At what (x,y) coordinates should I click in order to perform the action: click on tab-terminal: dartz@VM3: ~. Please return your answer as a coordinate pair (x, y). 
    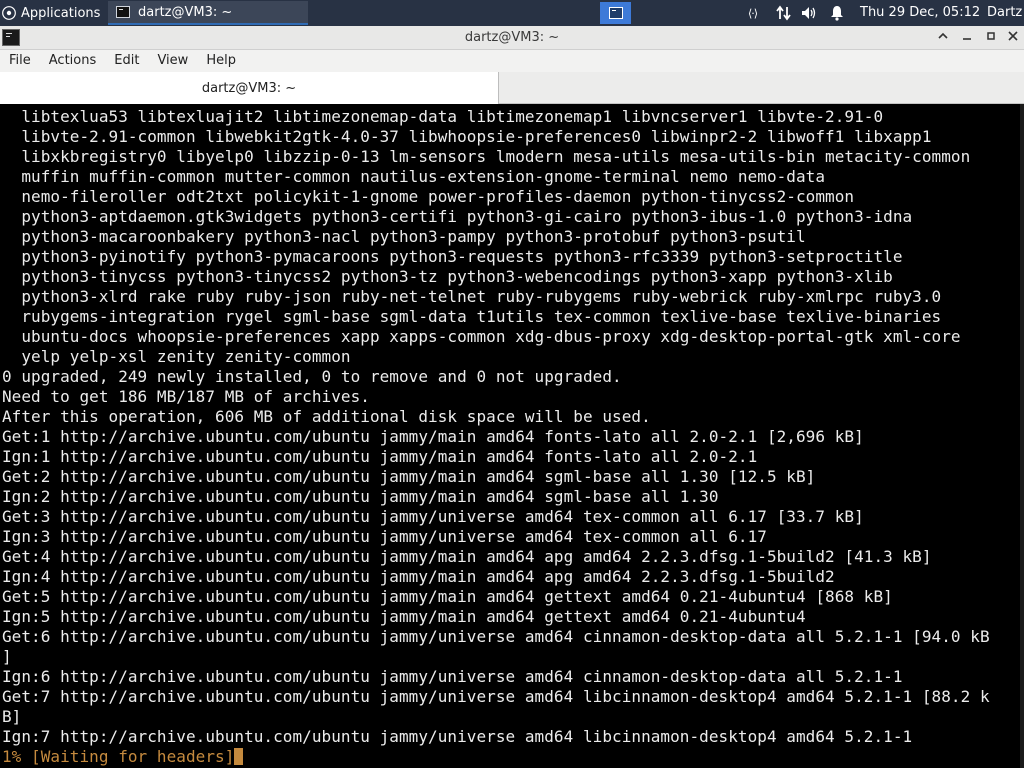
    Looking at the image, I should click on (249, 88).